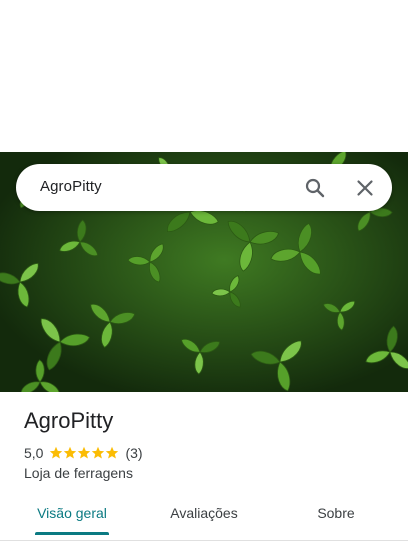 The width and height of the screenshot is (408, 544). What do you see at coordinates (71, 186) in the screenshot?
I see `search-query: AgroPitty` at bounding box center [71, 186].